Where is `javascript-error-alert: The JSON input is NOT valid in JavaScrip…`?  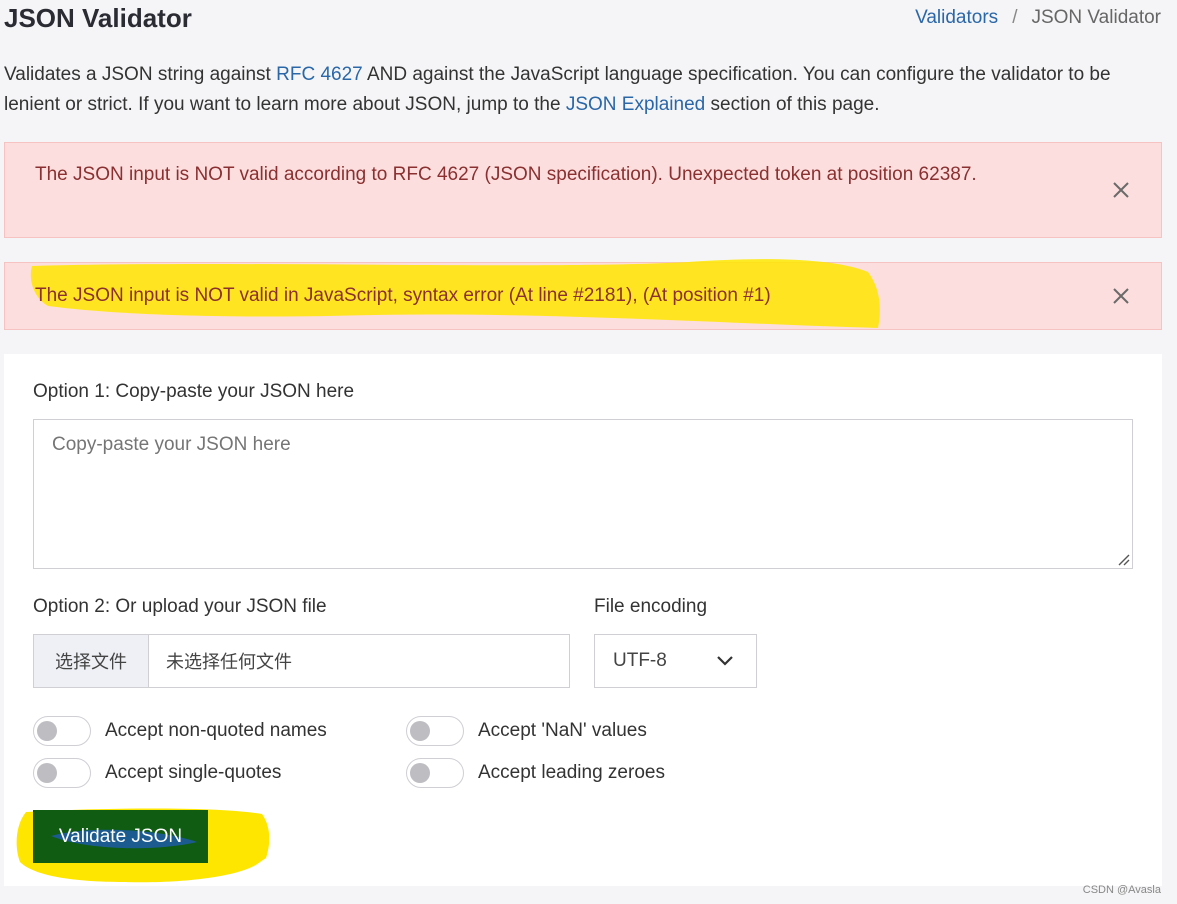 javascript-error-alert: The JSON input is NOT valid in JavaScrip… is located at coordinates (583, 296).